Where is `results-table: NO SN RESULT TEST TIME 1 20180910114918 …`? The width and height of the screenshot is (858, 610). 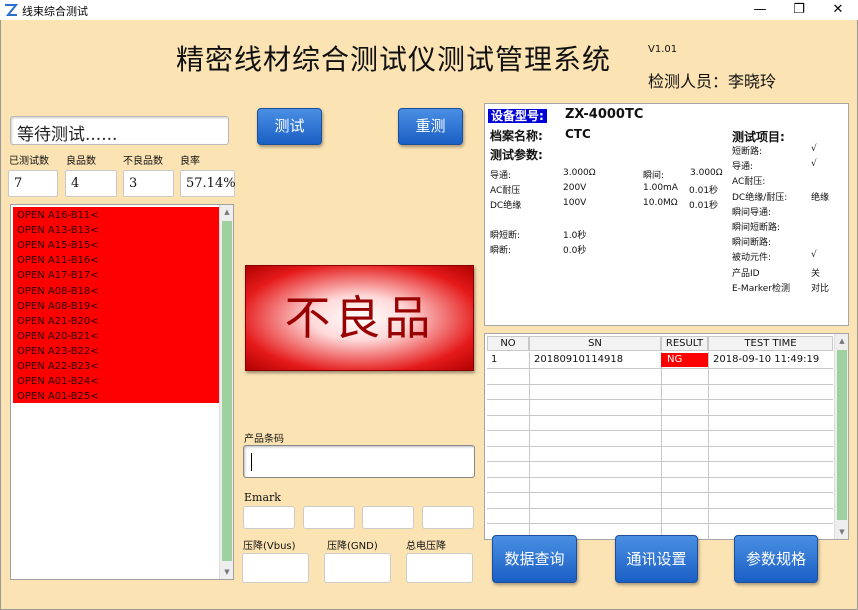
results-table: NO SN RESULT TEST TIME 1 20180910114918 … is located at coordinates (666, 436).